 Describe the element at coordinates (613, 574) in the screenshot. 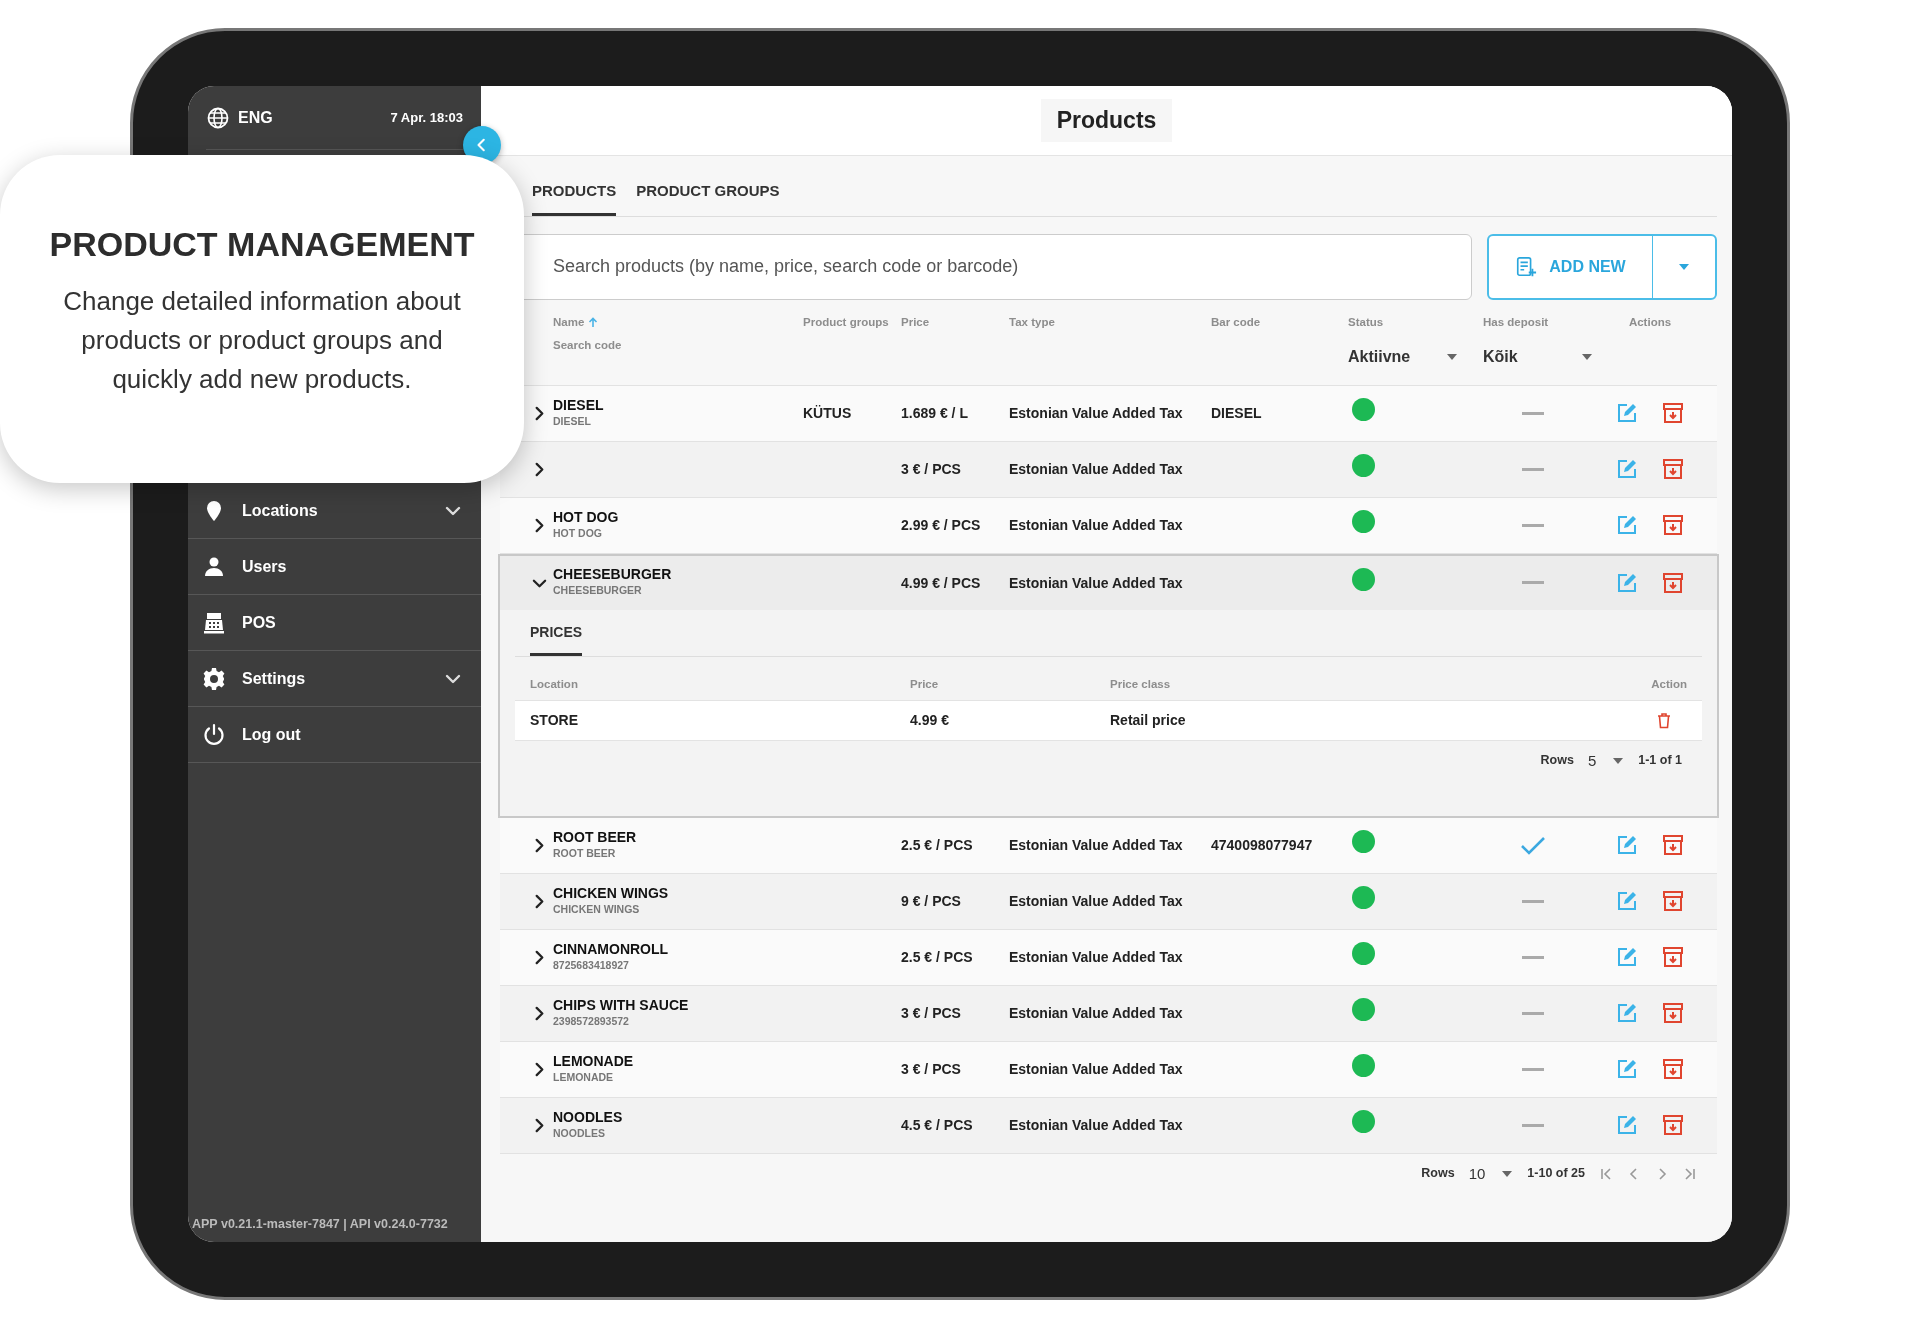

I see `product-name: CHEESEBURGER` at that location.